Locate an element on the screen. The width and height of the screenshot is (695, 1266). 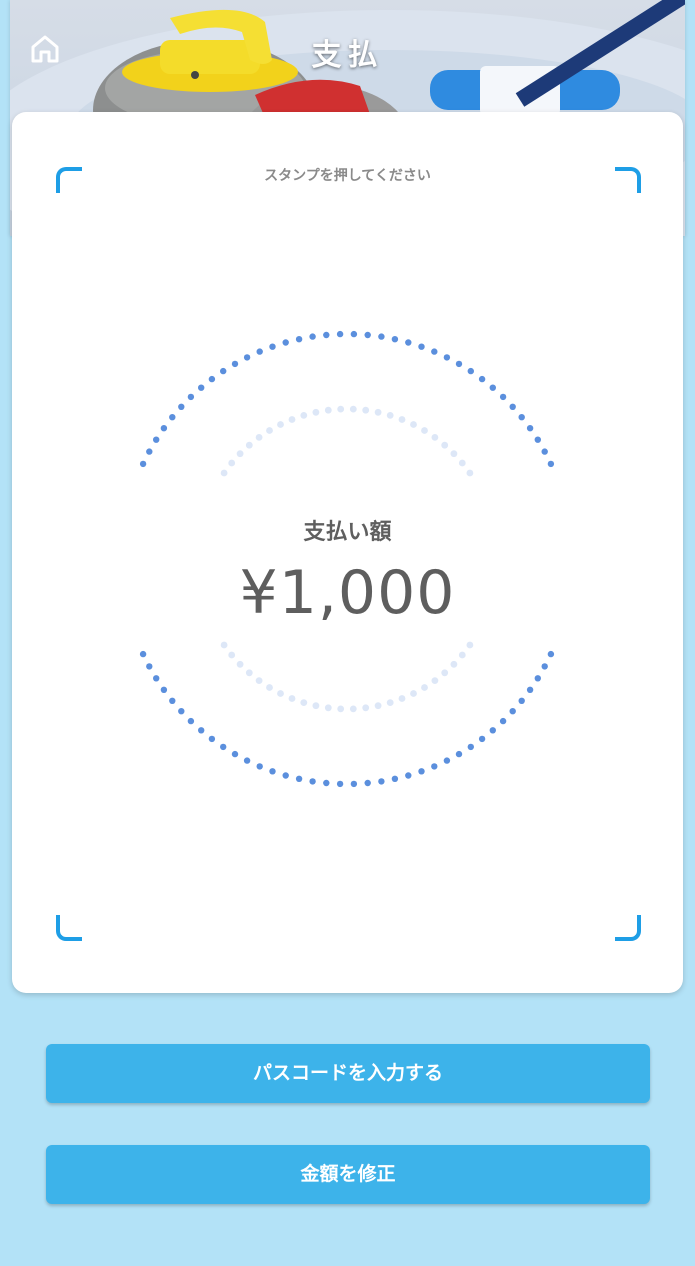
page-title: 支払 is located at coordinates (347, 55).